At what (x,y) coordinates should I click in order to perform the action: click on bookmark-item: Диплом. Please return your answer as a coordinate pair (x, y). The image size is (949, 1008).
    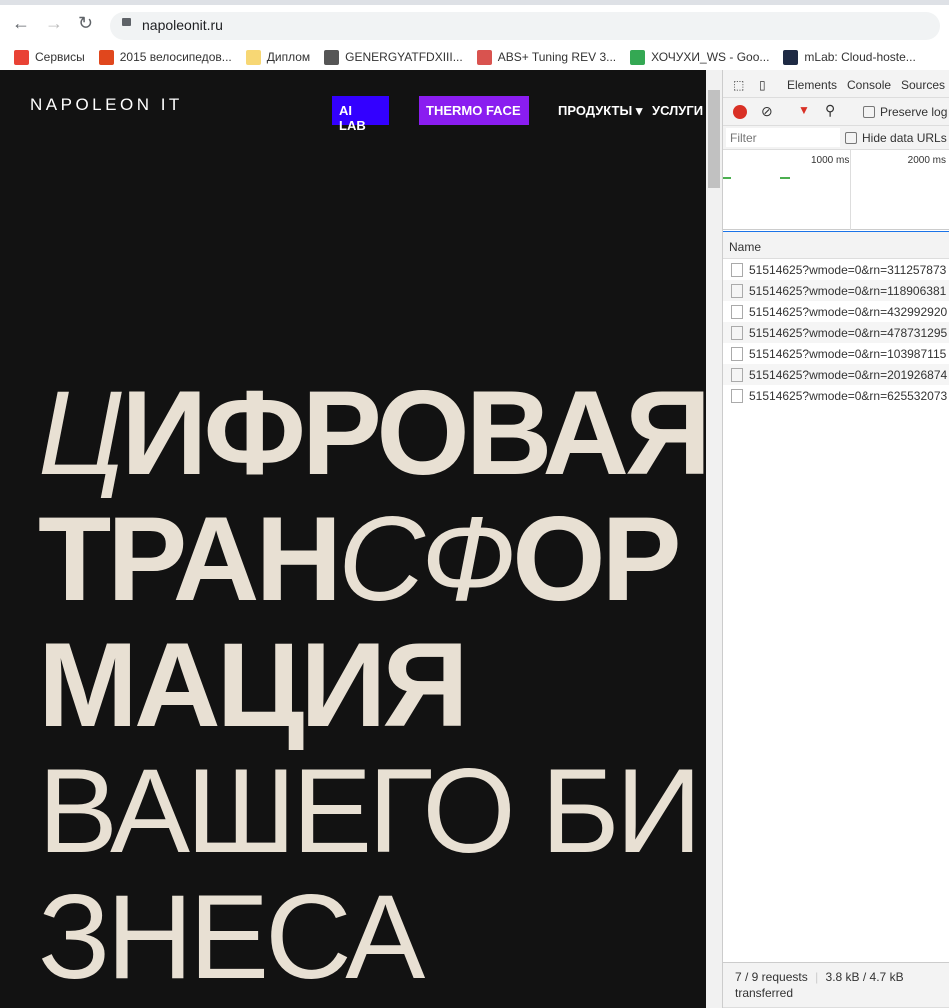
    Looking at the image, I should click on (278, 57).